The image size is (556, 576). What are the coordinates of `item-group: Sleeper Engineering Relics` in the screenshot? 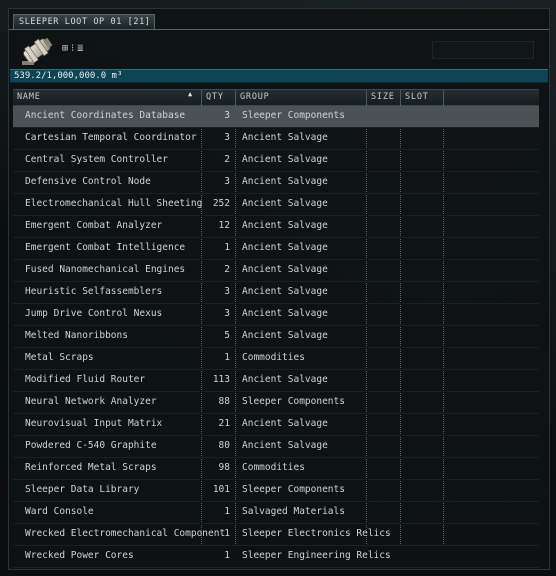 It's located at (316, 555).